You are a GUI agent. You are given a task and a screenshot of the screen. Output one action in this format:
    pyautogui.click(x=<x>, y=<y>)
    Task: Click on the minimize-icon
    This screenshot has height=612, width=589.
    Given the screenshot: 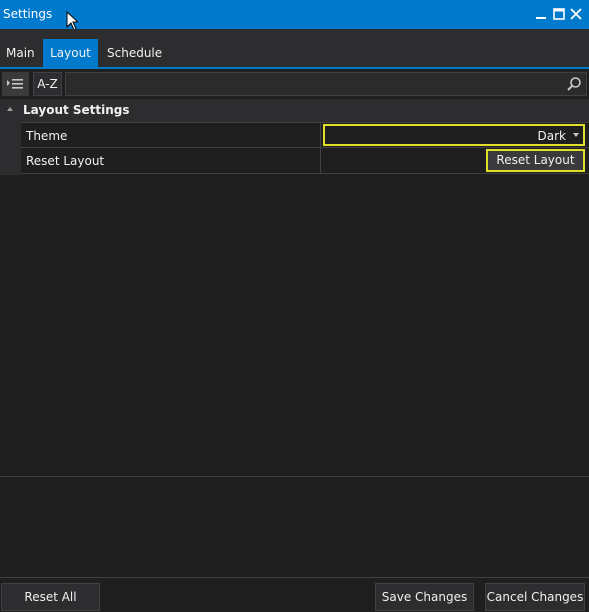 What is the action you would take?
    pyautogui.click(x=541, y=14)
    